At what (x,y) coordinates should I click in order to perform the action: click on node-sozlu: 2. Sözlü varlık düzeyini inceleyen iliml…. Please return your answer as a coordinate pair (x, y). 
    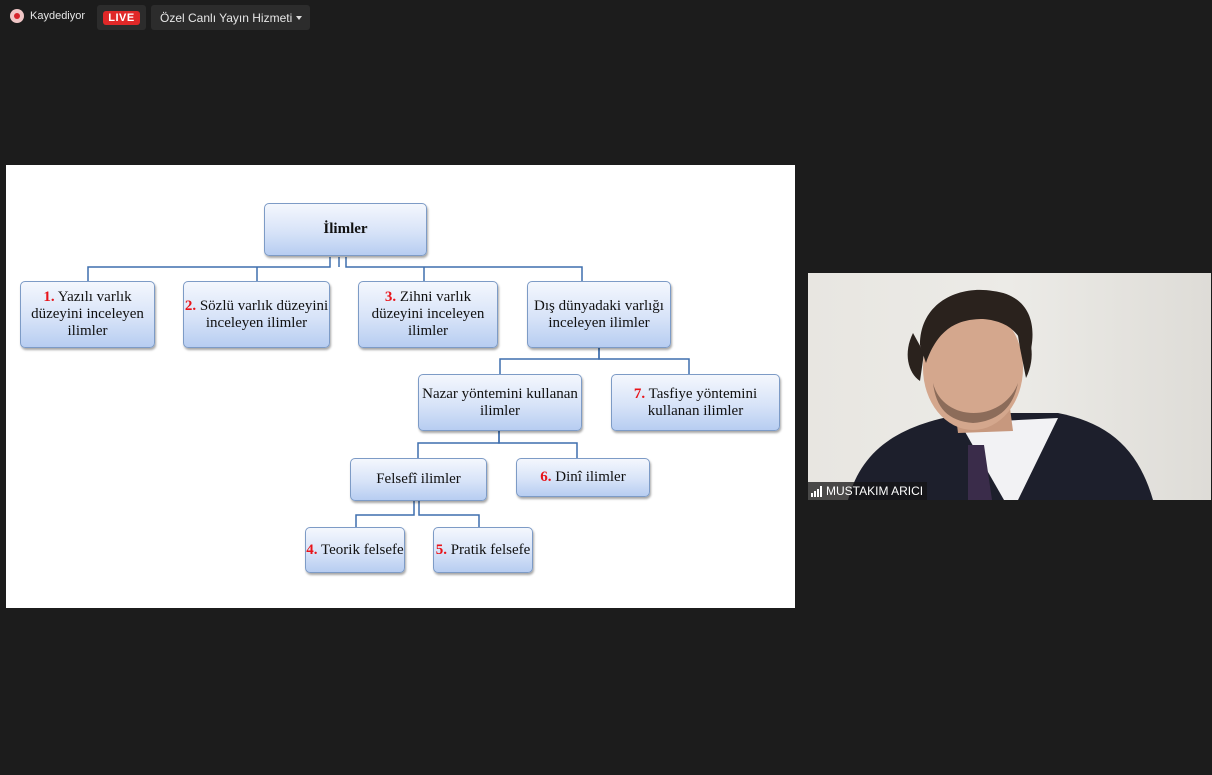
    Looking at the image, I should click on (256, 314).